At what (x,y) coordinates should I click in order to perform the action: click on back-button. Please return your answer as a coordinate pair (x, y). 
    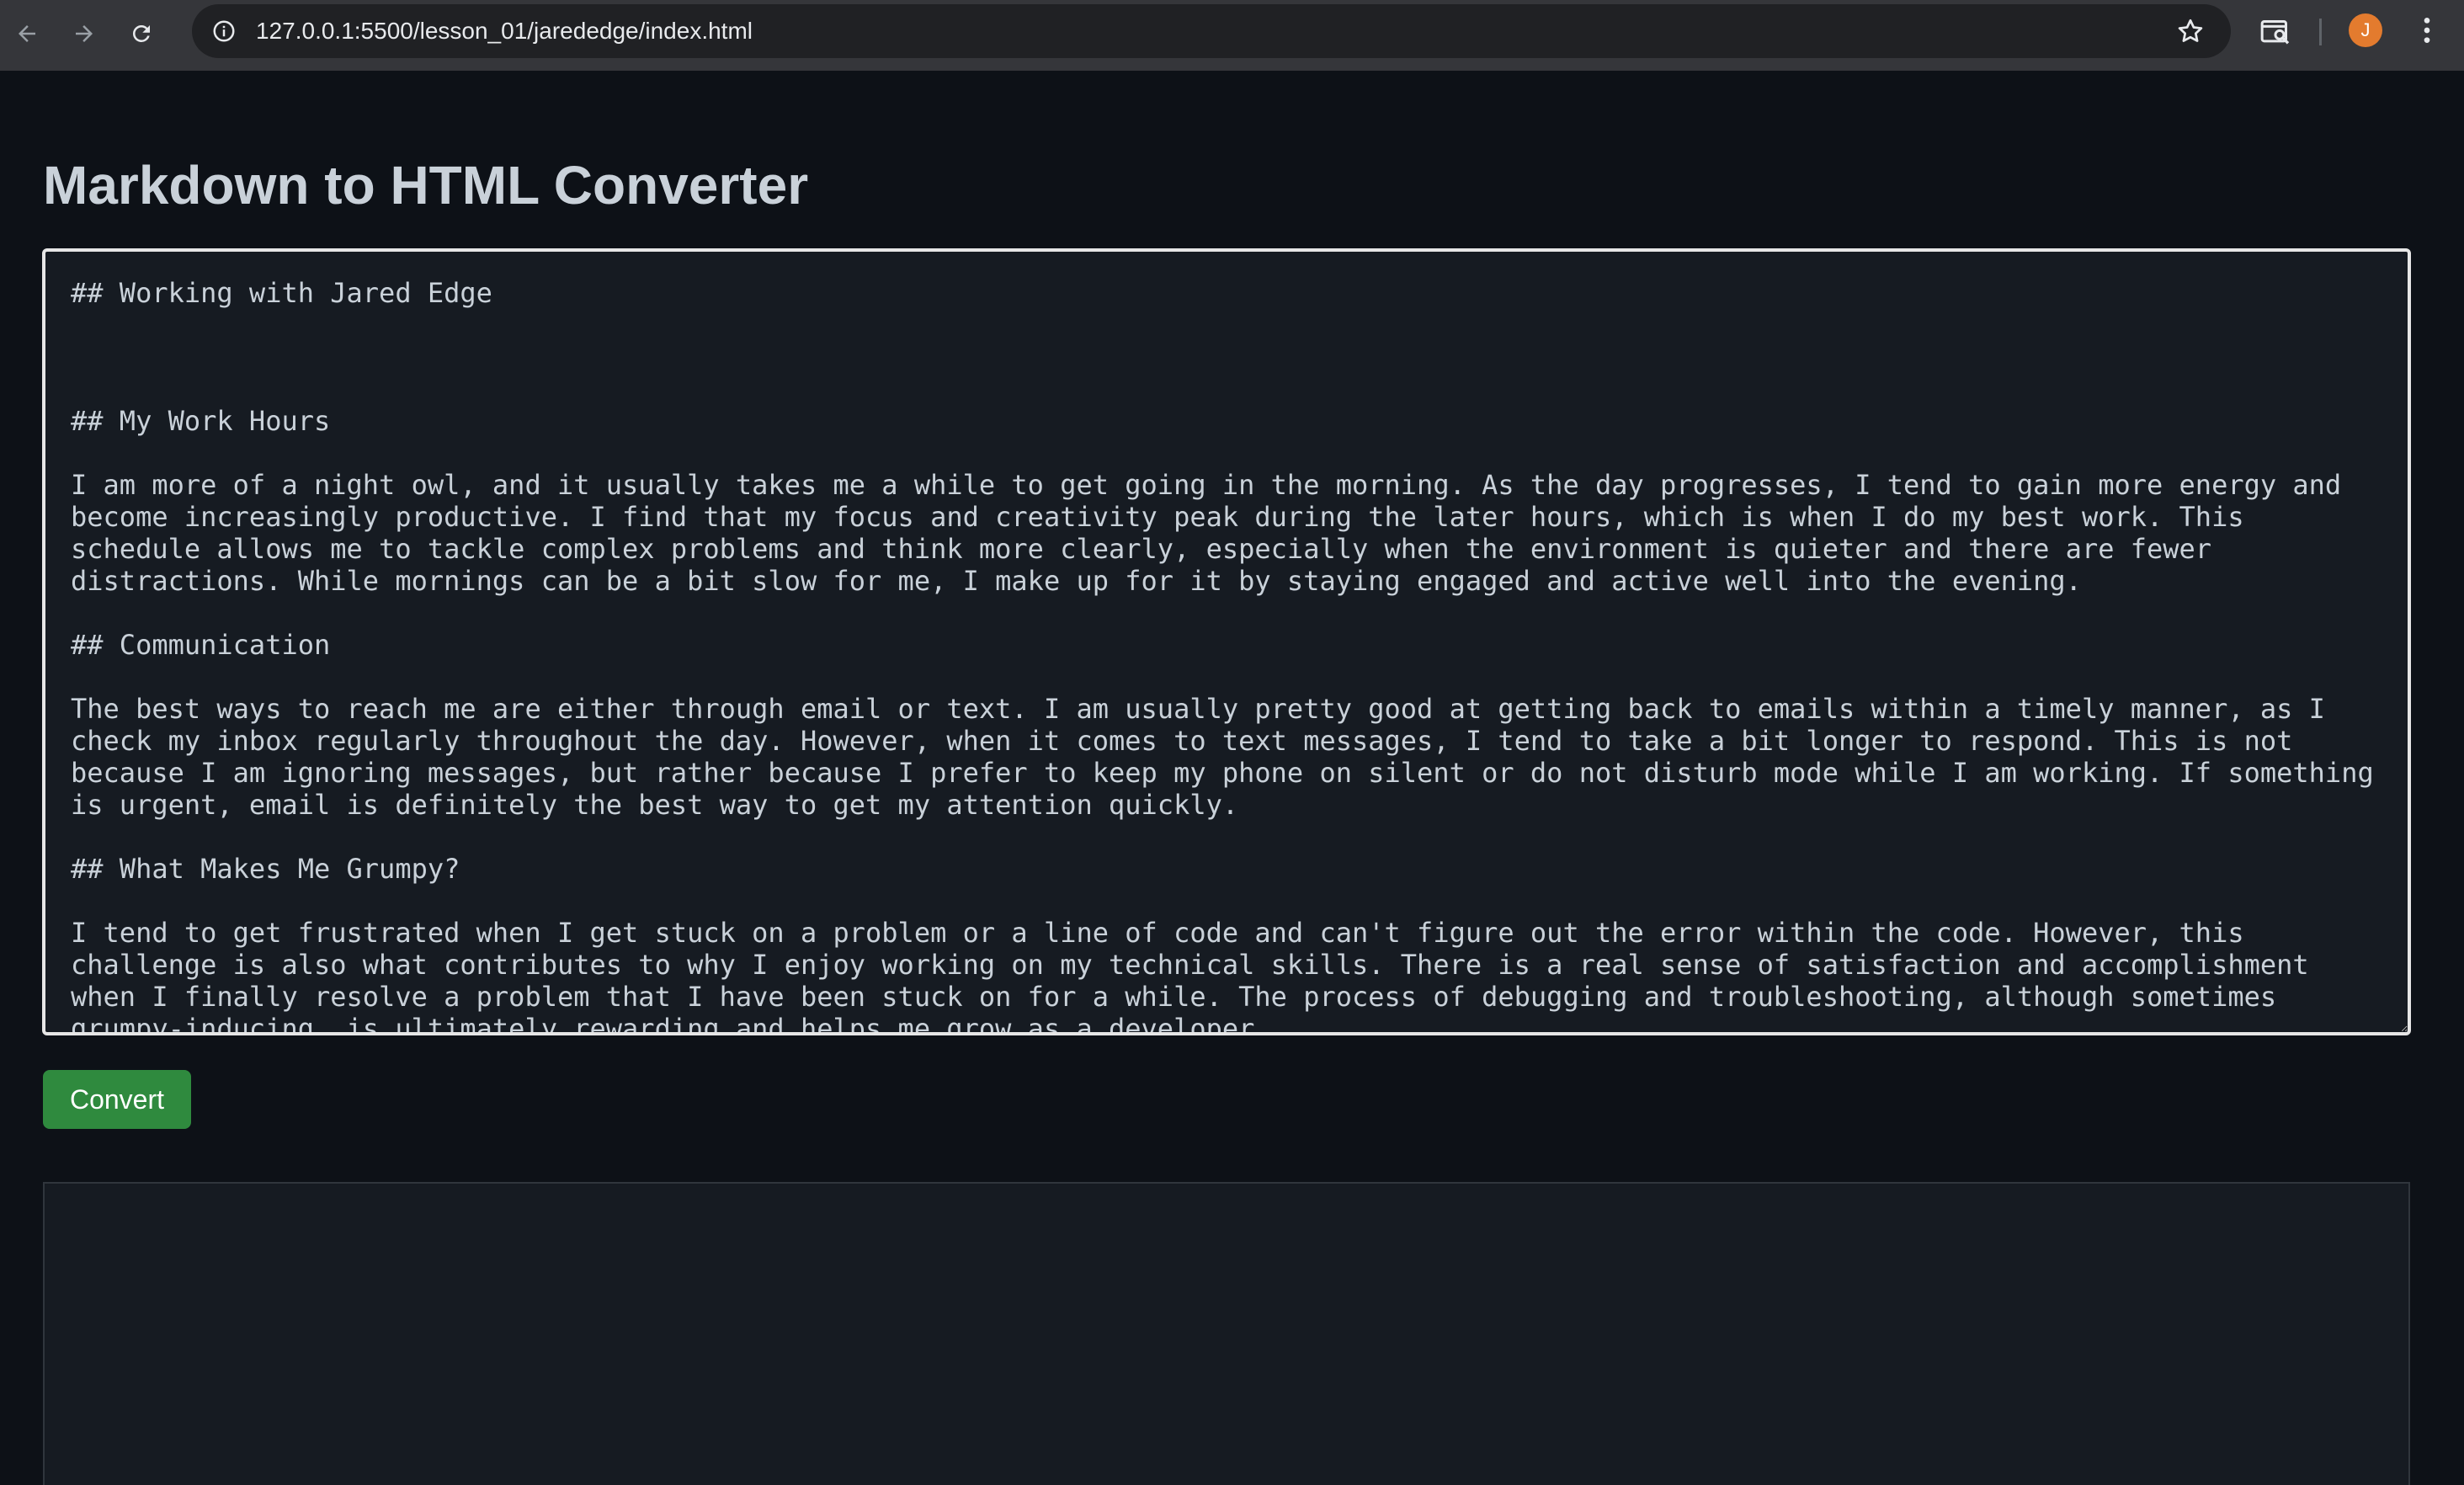
    Looking at the image, I should click on (27, 35).